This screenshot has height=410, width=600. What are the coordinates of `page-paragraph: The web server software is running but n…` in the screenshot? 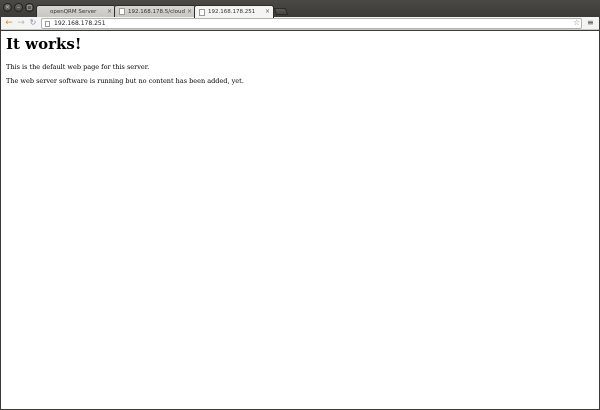 It's located at (125, 81).